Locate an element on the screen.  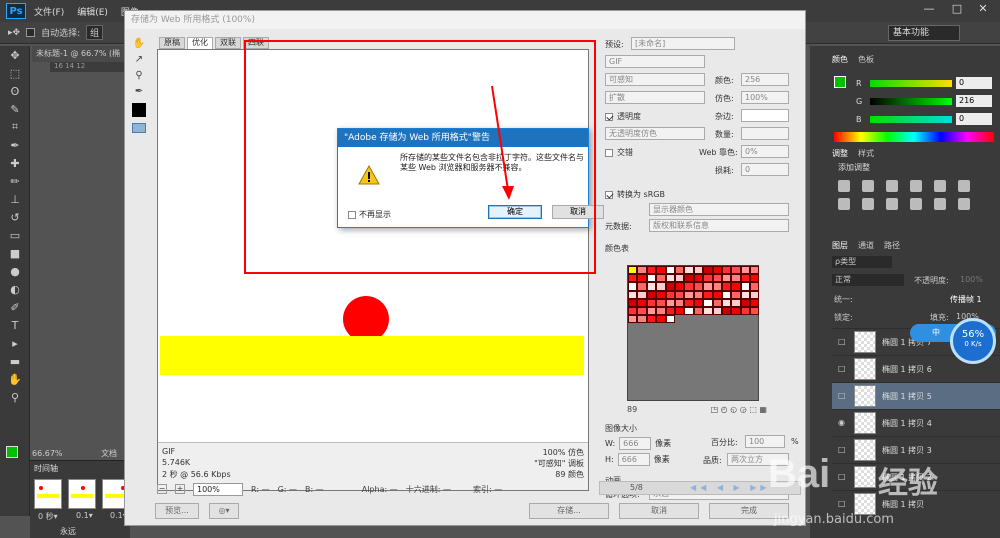
blend-mode-select: 正常 is located at coordinates (868, 280).